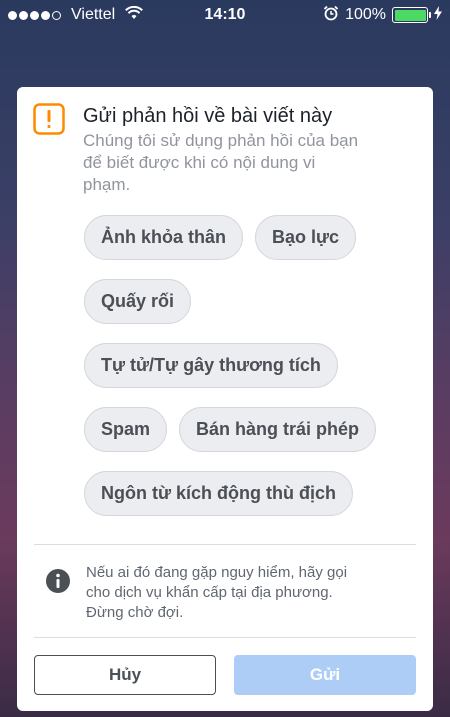 The width and height of the screenshot is (450, 717). What do you see at coordinates (325, 675) in the screenshot?
I see `send-button: Gửi` at bounding box center [325, 675].